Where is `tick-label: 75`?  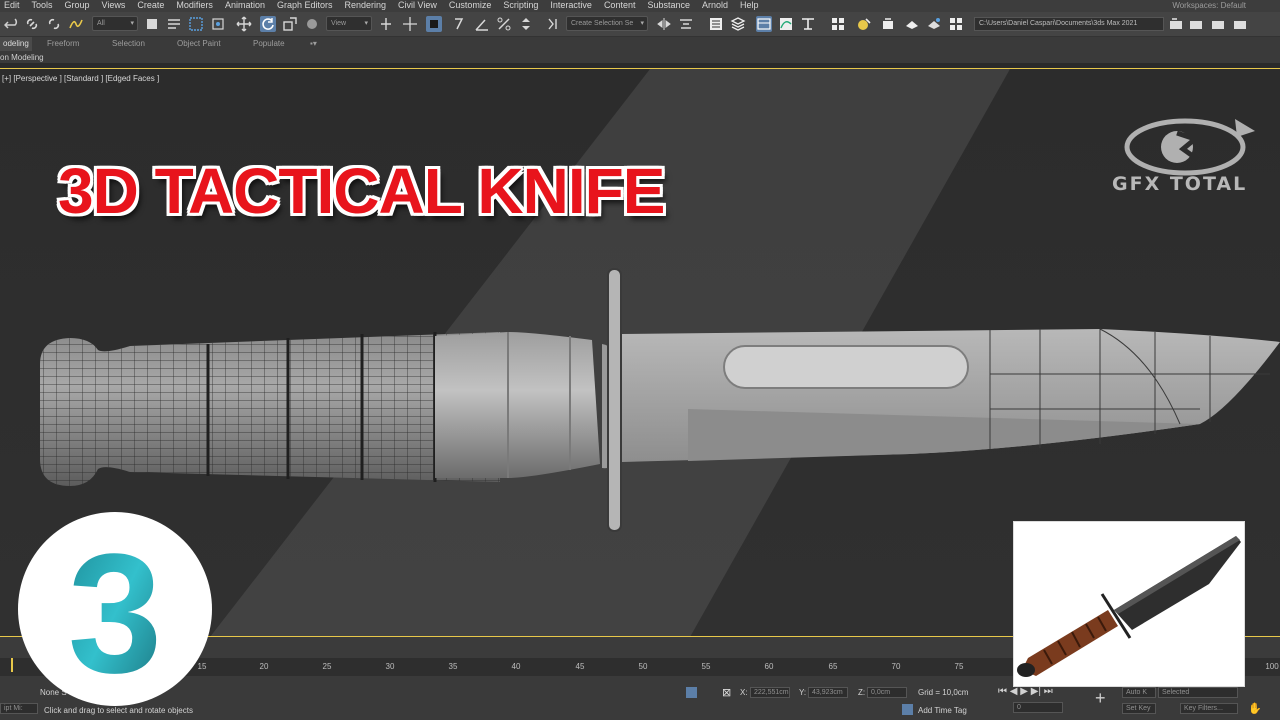 tick-label: 75 is located at coordinates (959, 666).